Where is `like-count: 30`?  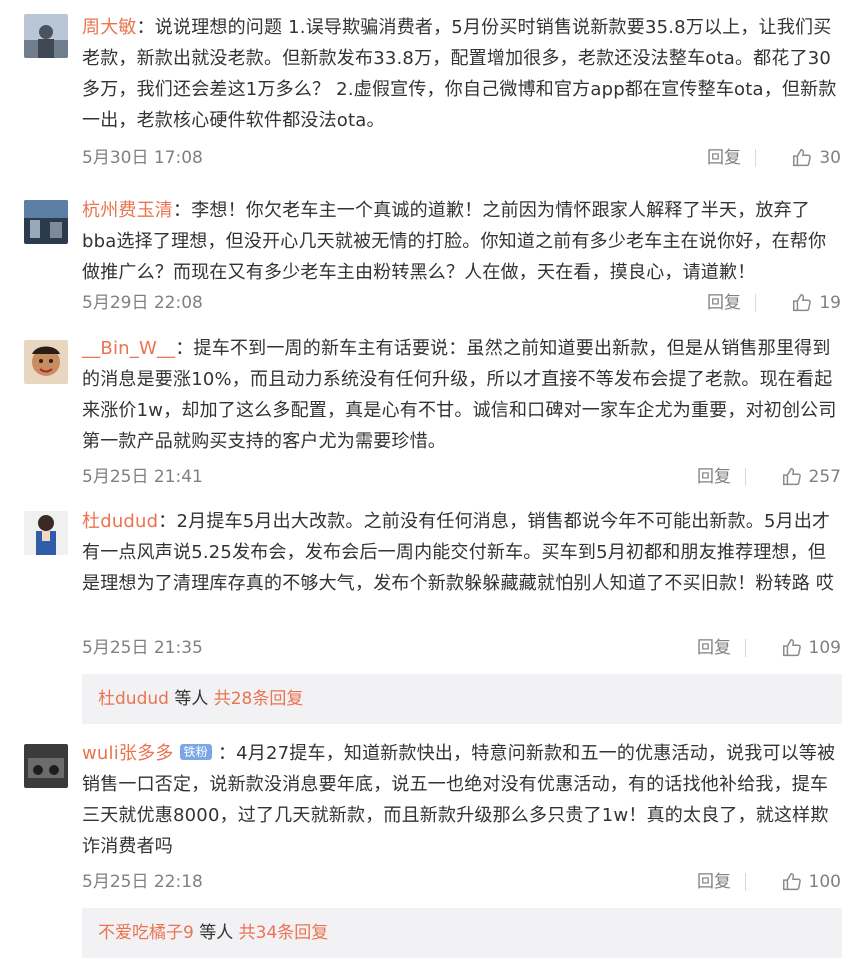
like-count: 30 is located at coordinates (830, 158).